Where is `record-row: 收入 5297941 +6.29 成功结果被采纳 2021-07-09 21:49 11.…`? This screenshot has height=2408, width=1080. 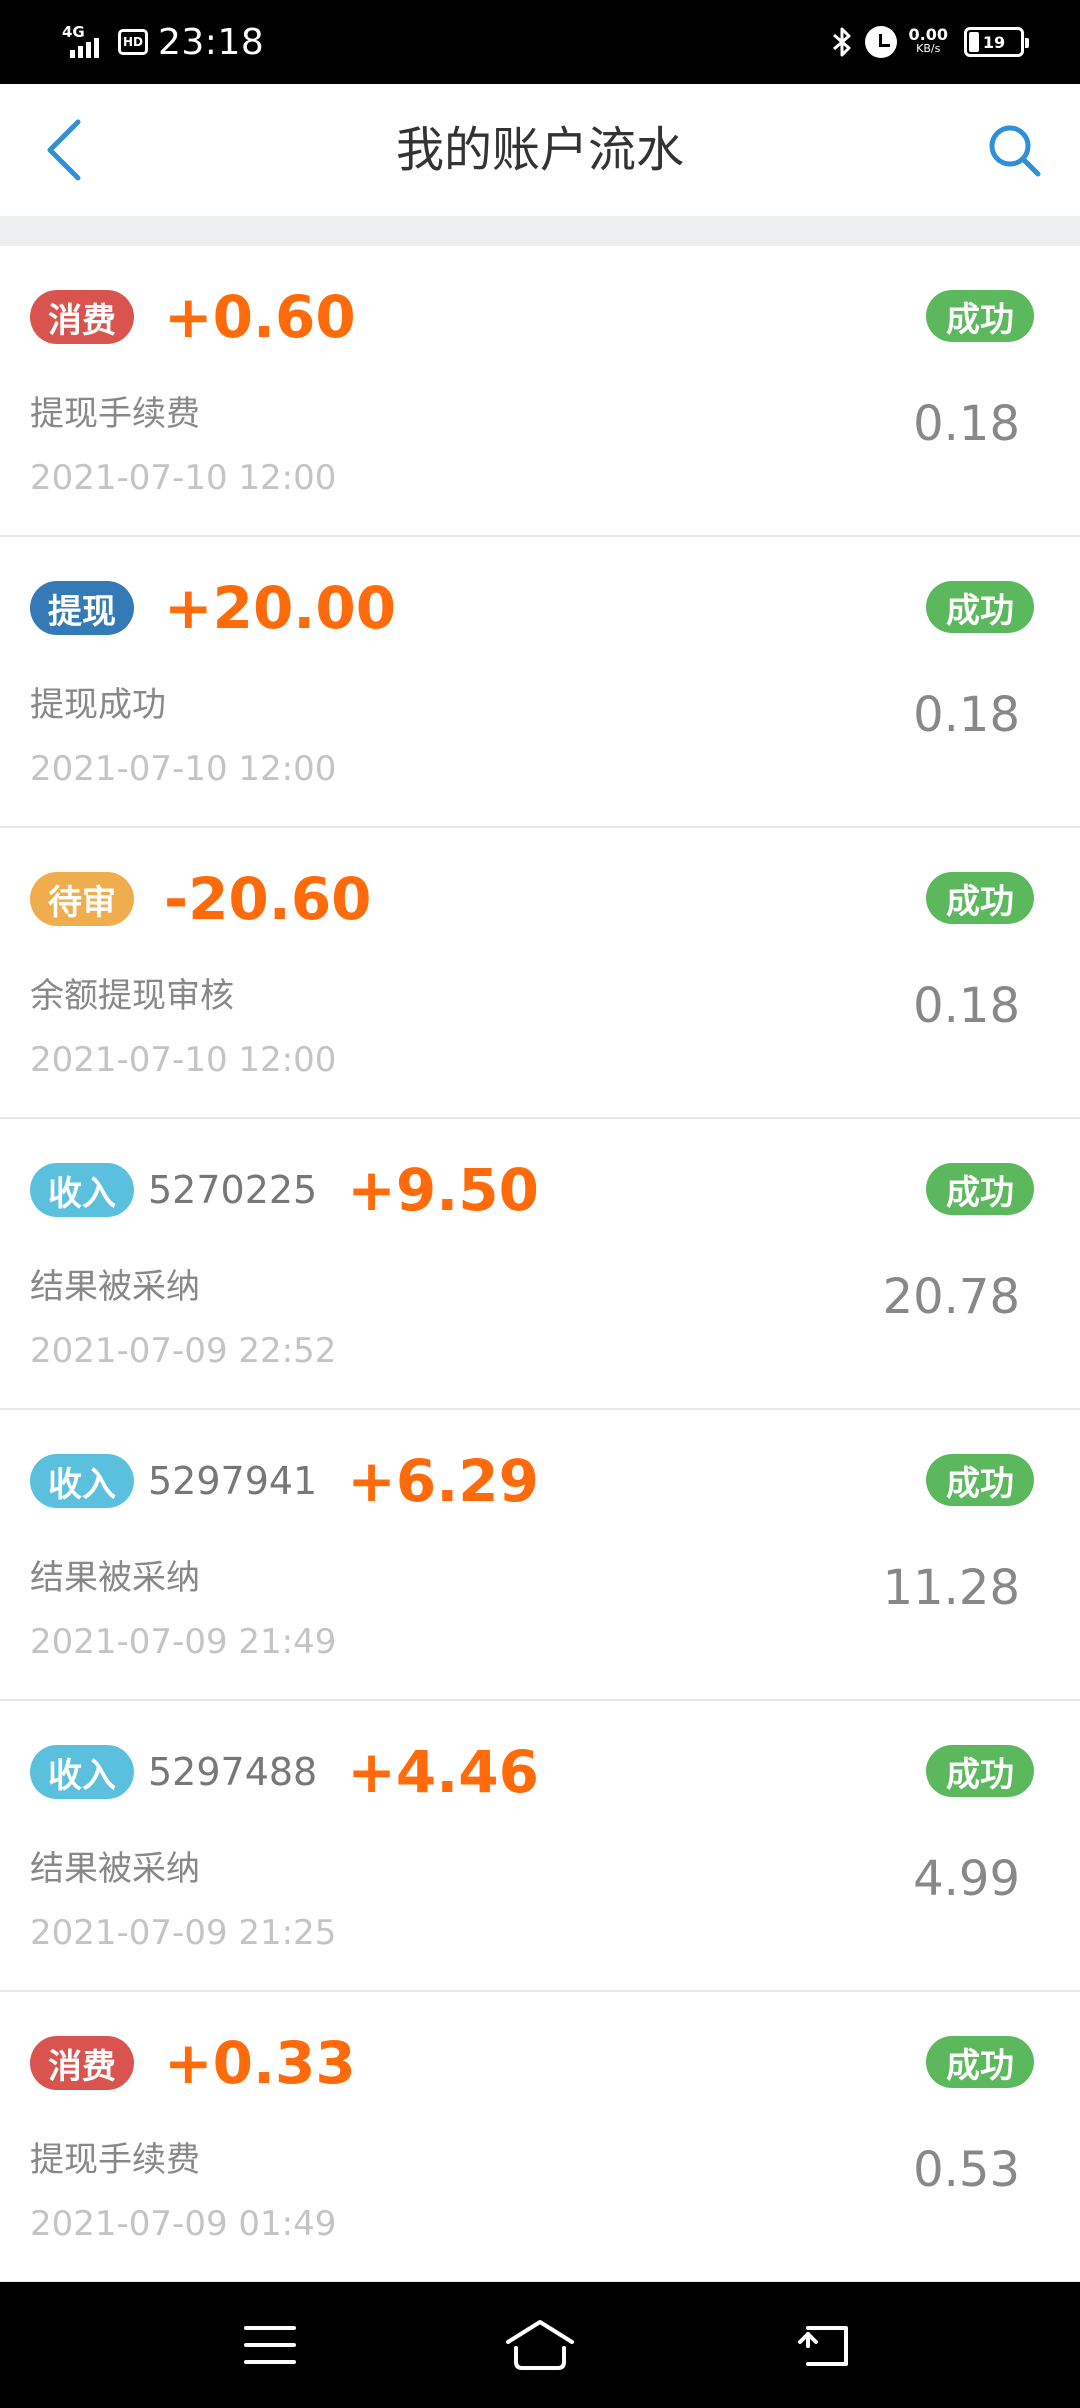
record-row: 收入 5297941 +6.29 成功结果被采纳 2021-07-09 21:49 11.… is located at coordinates (540, 1555).